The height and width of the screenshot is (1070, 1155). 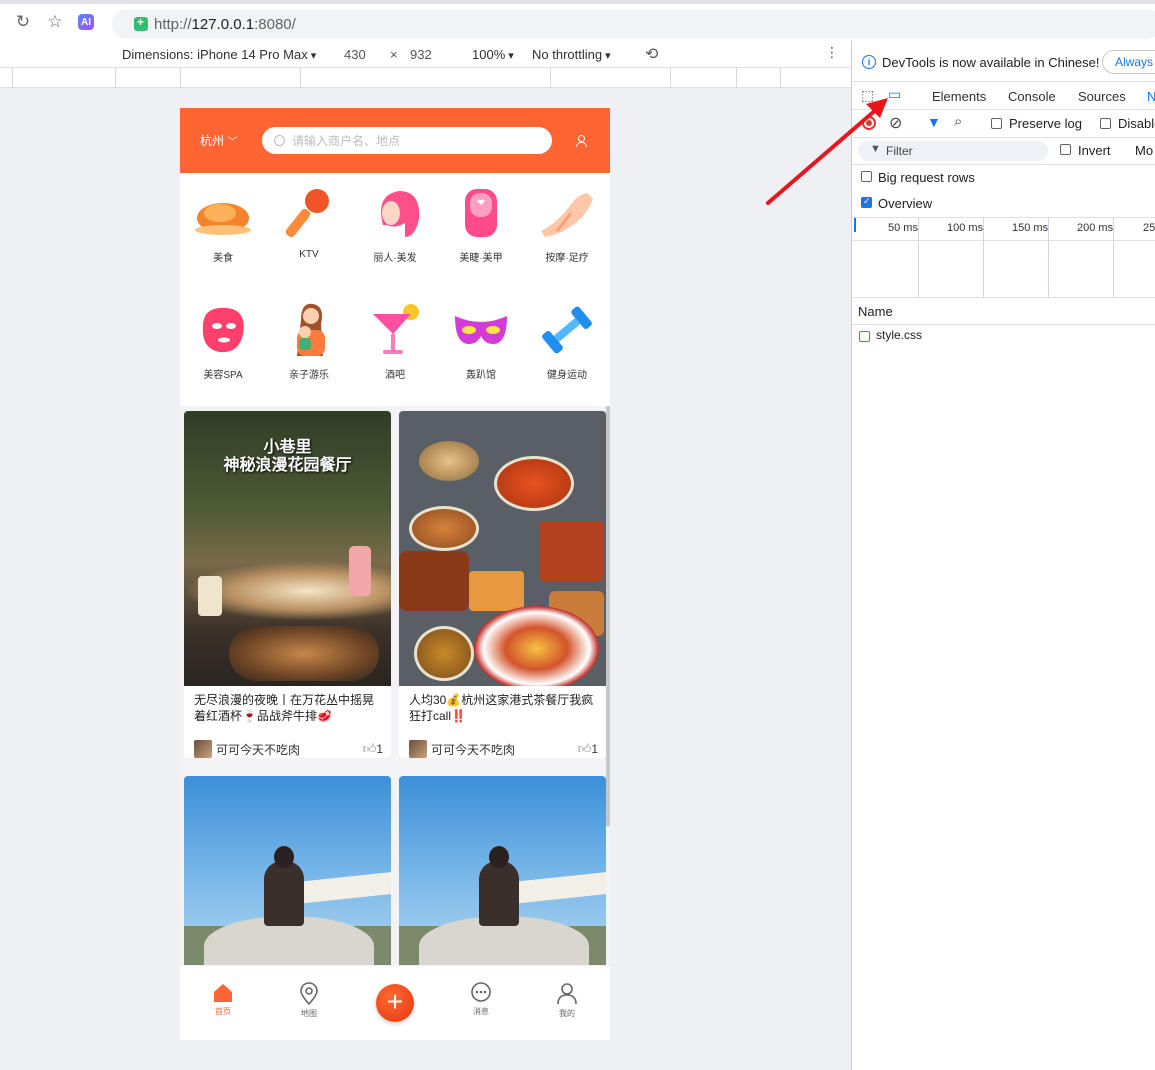 What do you see at coordinates (958, 121) in the screenshot?
I see `search-icon: ⌕` at bounding box center [958, 121].